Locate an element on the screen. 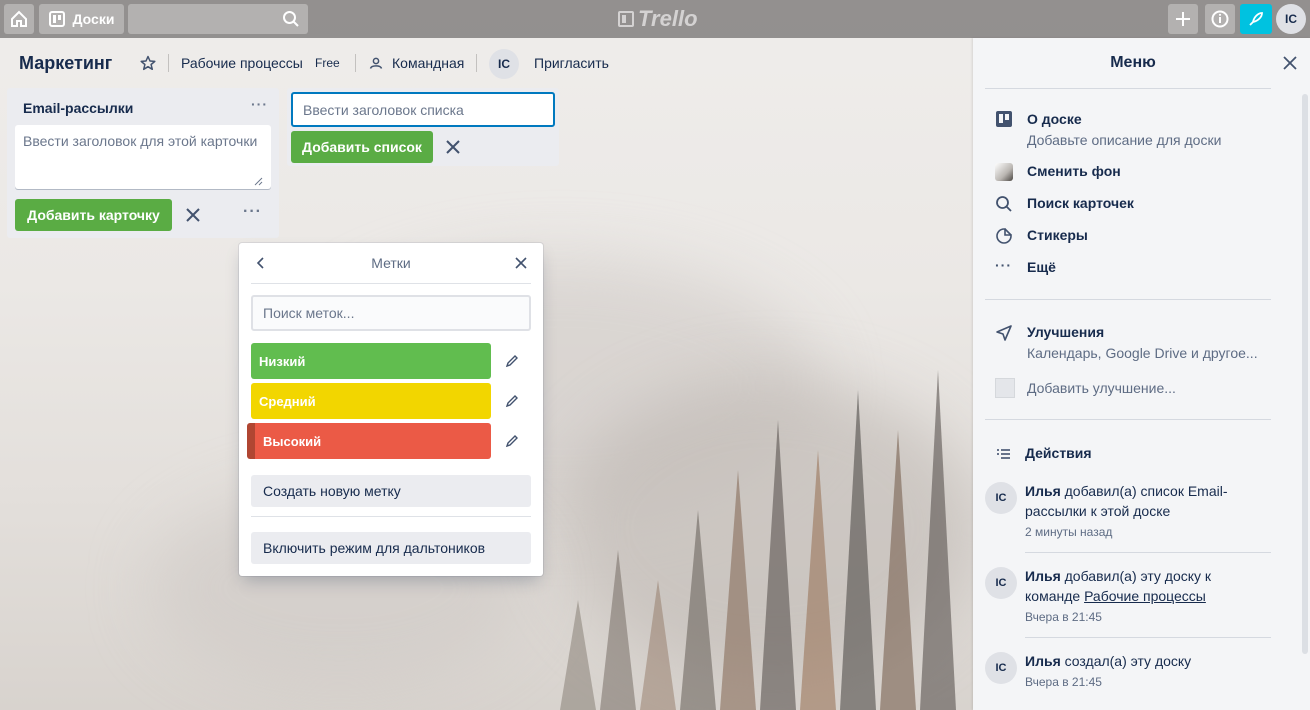  activity-time: 2 минуты назад is located at coordinates (1068, 532).